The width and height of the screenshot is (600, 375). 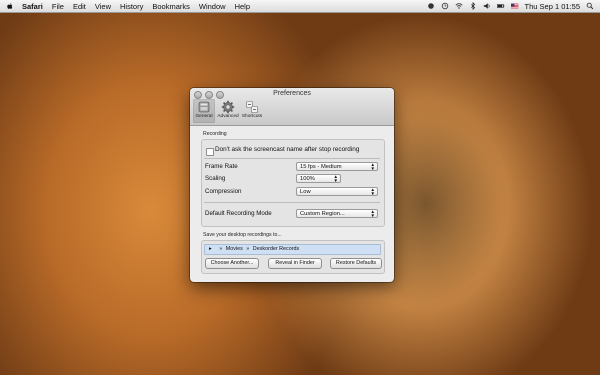 I want to click on flag-icon, so click(x=514, y=6).